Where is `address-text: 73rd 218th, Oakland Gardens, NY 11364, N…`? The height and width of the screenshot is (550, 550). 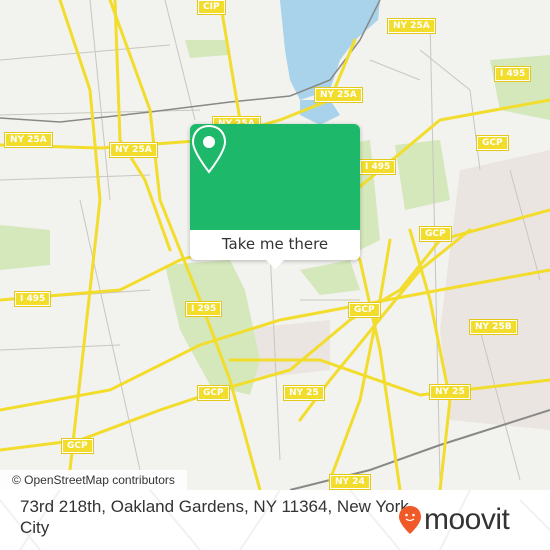 address-text: 73rd 218th, Oakland Gardens, NY 11364, N… is located at coordinates (214, 517).